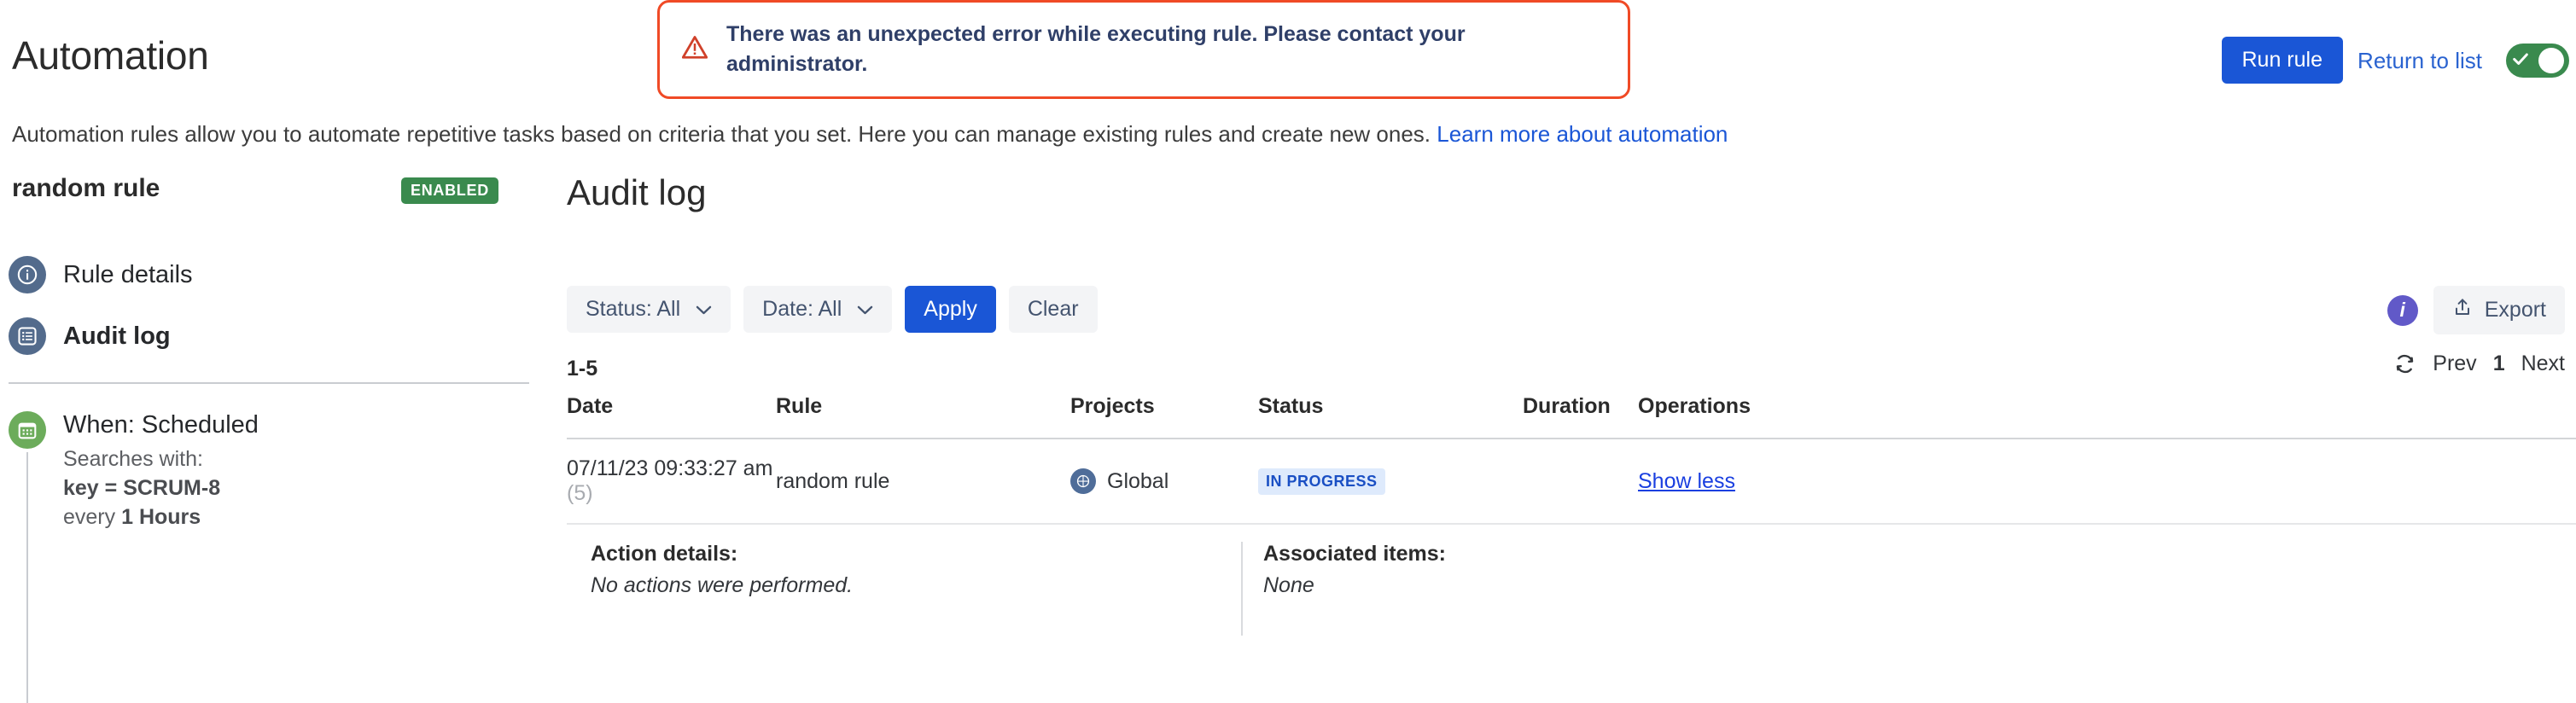 Image resolution: width=2576 pixels, height=703 pixels. I want to click on export-button: Export, so click(2499, 310).